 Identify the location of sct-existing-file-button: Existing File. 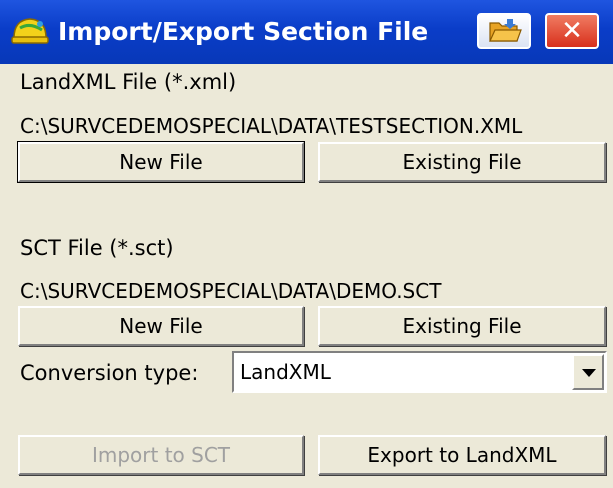
(462, 326).